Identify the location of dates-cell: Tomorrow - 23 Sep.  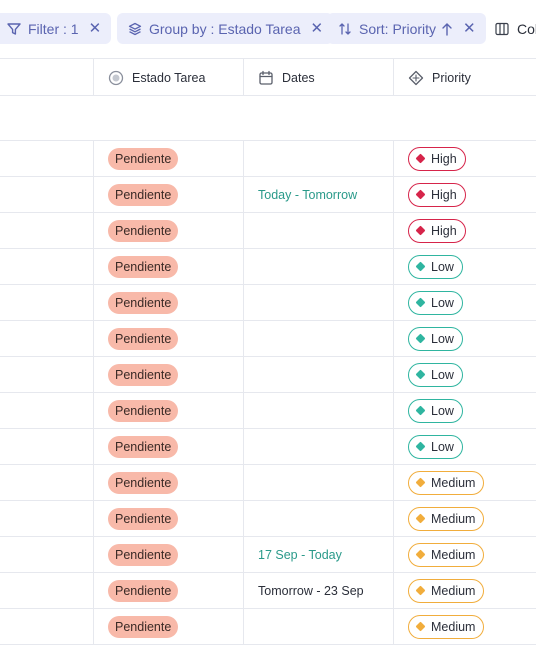
(318, 590).